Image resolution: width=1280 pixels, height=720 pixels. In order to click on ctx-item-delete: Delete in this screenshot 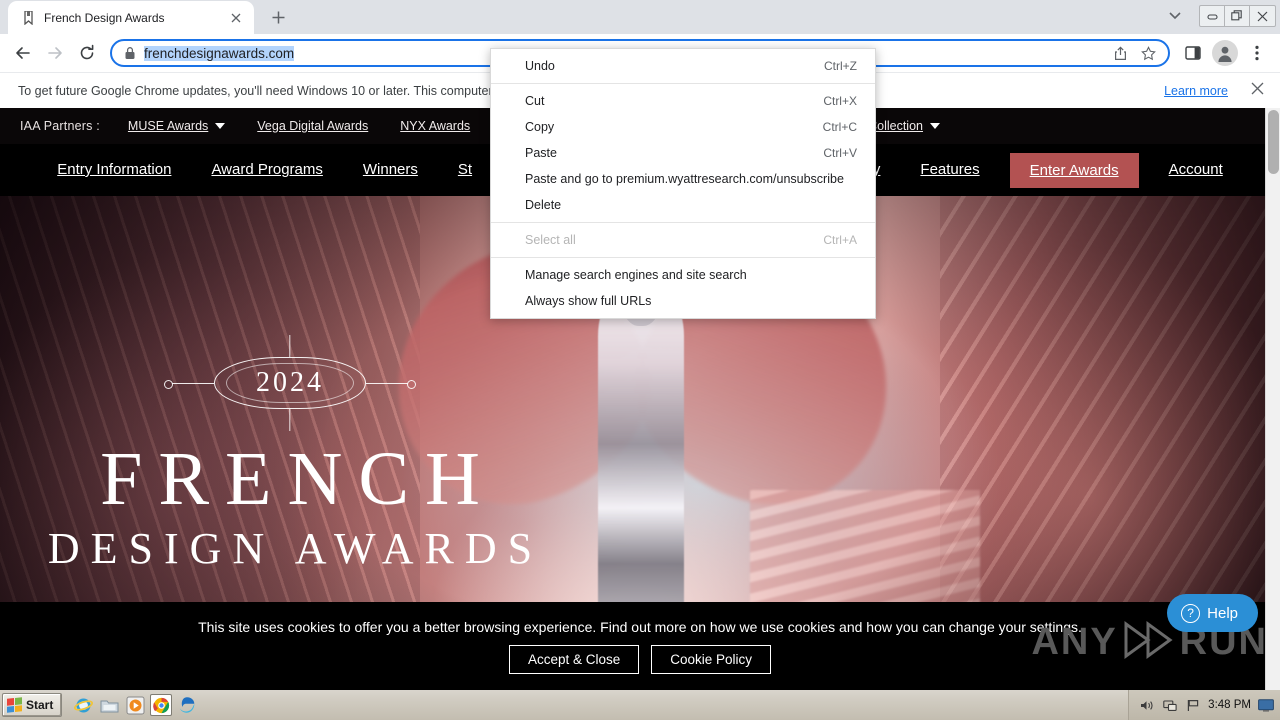, I will do `click(683, 205)`.